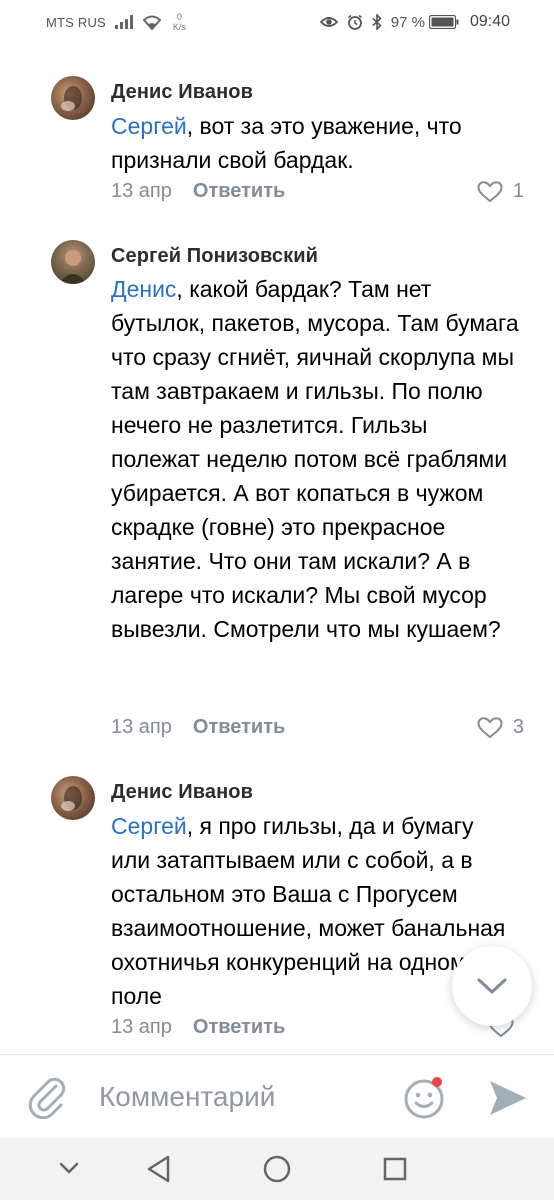  I want to click on status-bar-left: MTS RUS 0 K/s, so click(116, 22).